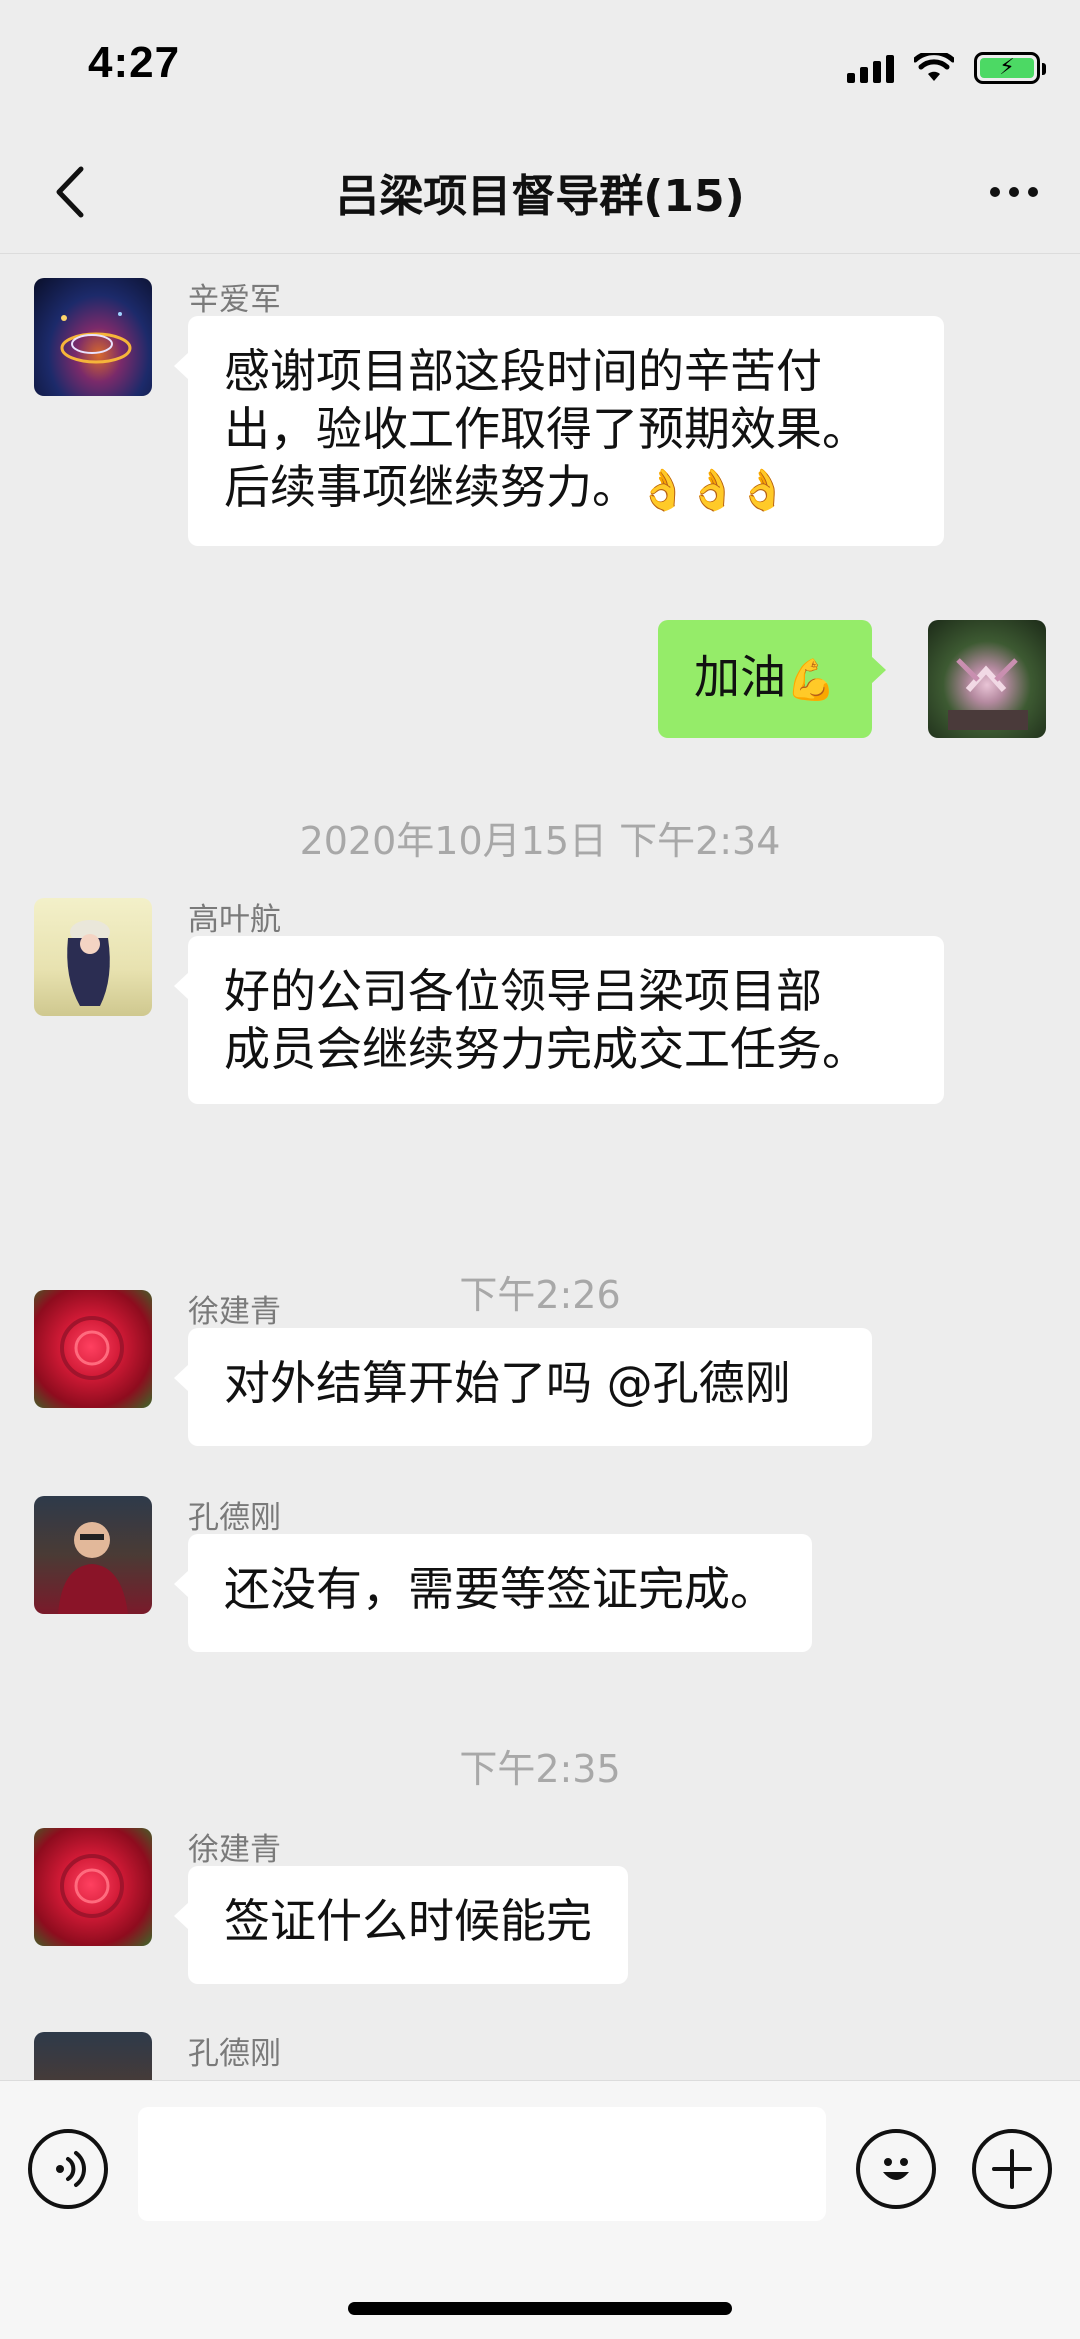 This screenshot has height=2339, width=1080. What do you see at coordinates (934, 67) in the screenshot?
I see `wifi-icon` at bounding box center [934, 67].